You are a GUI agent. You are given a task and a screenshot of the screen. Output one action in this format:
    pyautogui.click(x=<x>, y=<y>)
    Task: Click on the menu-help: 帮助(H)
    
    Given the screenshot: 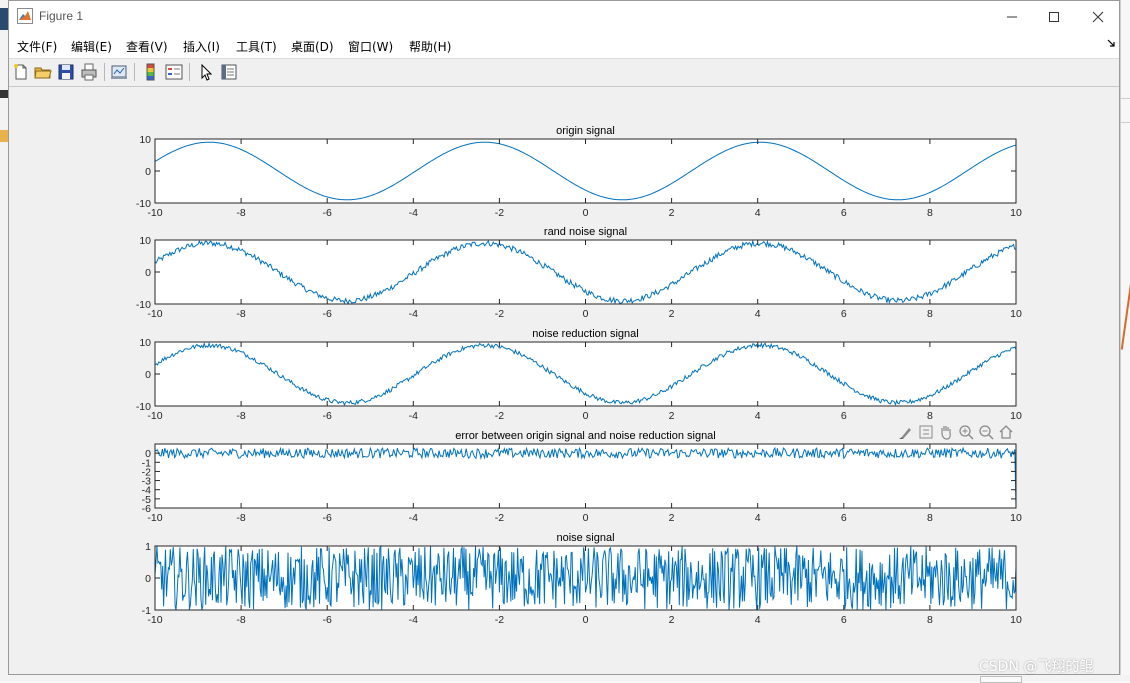 What is the action you would take?
    pyautogui.click(x=430, y=46)
    